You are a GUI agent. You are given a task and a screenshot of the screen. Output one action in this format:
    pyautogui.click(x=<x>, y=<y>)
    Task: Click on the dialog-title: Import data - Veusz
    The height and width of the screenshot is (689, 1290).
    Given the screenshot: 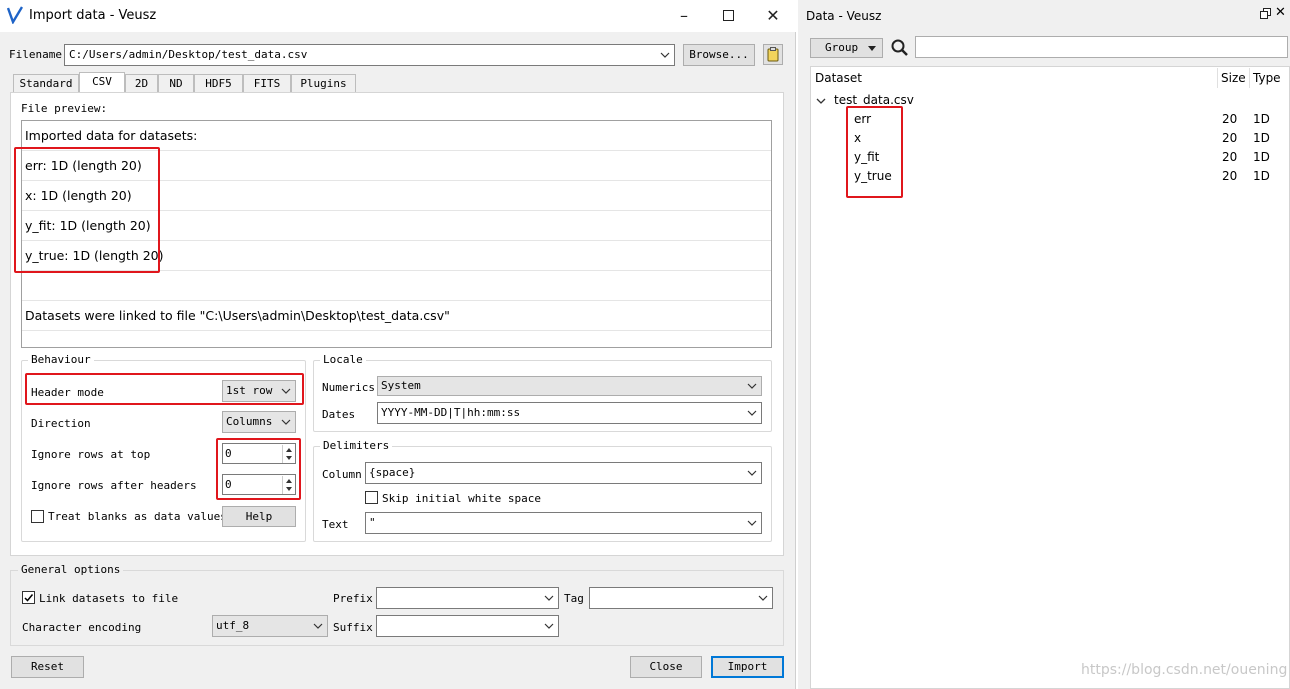 What is the action you would take?
    pyautogui.click(x=93, y=15)
    